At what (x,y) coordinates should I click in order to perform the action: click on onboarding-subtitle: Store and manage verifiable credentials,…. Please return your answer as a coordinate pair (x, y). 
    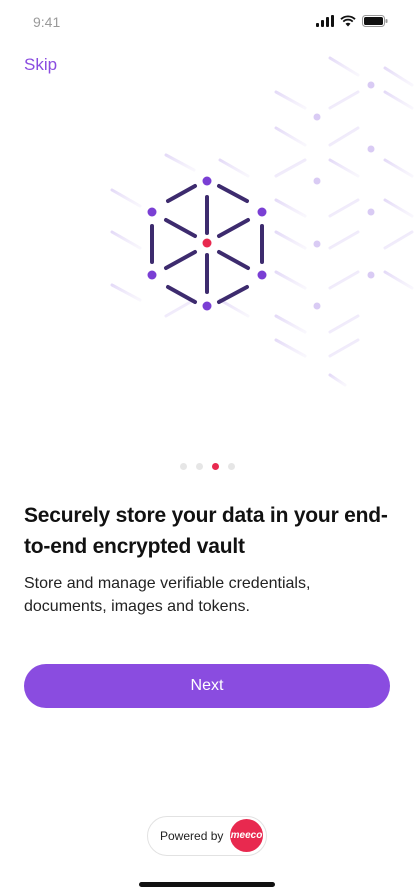
    Looking at the image, I should click on (167, 595).